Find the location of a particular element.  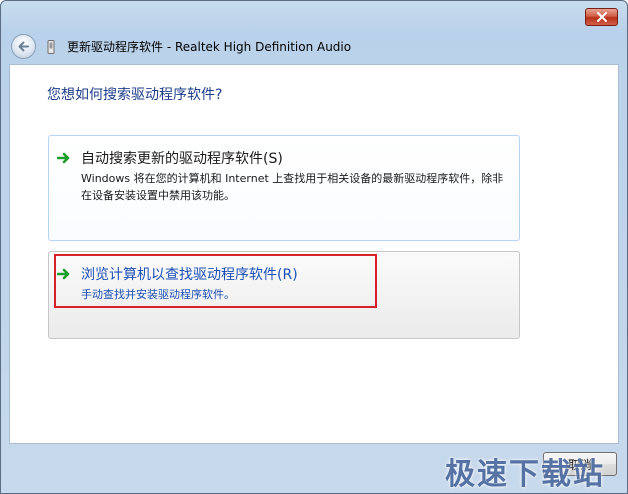

search-question-heading: 您想如何搜索驱动程序软件? is located at coordinates (135, 95).